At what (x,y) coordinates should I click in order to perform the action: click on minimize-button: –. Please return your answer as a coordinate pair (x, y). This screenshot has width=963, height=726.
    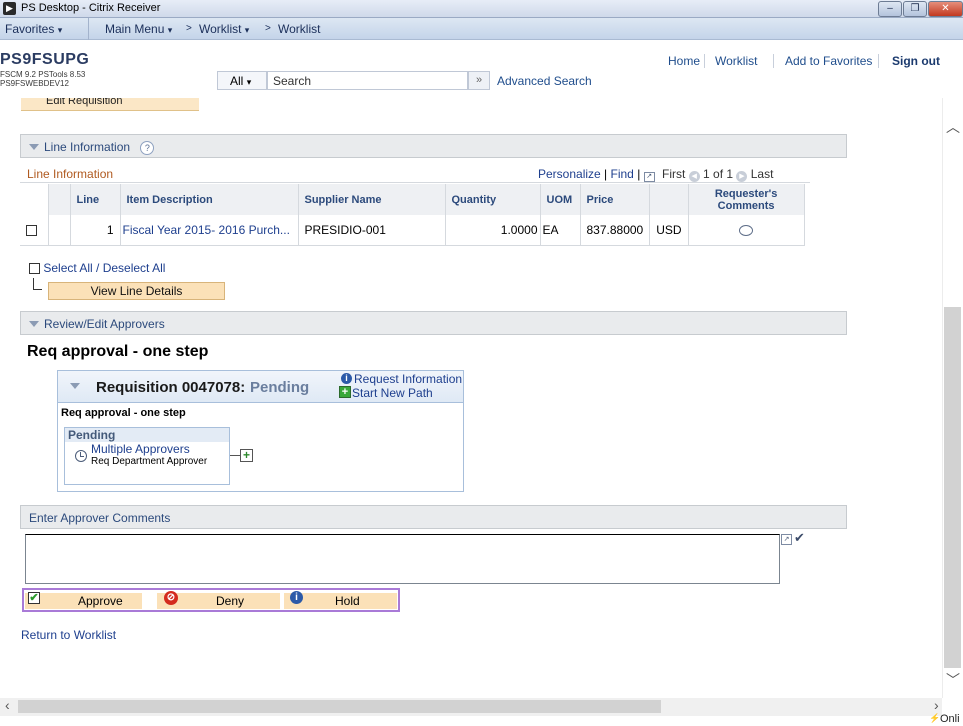
    Looking at the image, I should click on (890, 9).